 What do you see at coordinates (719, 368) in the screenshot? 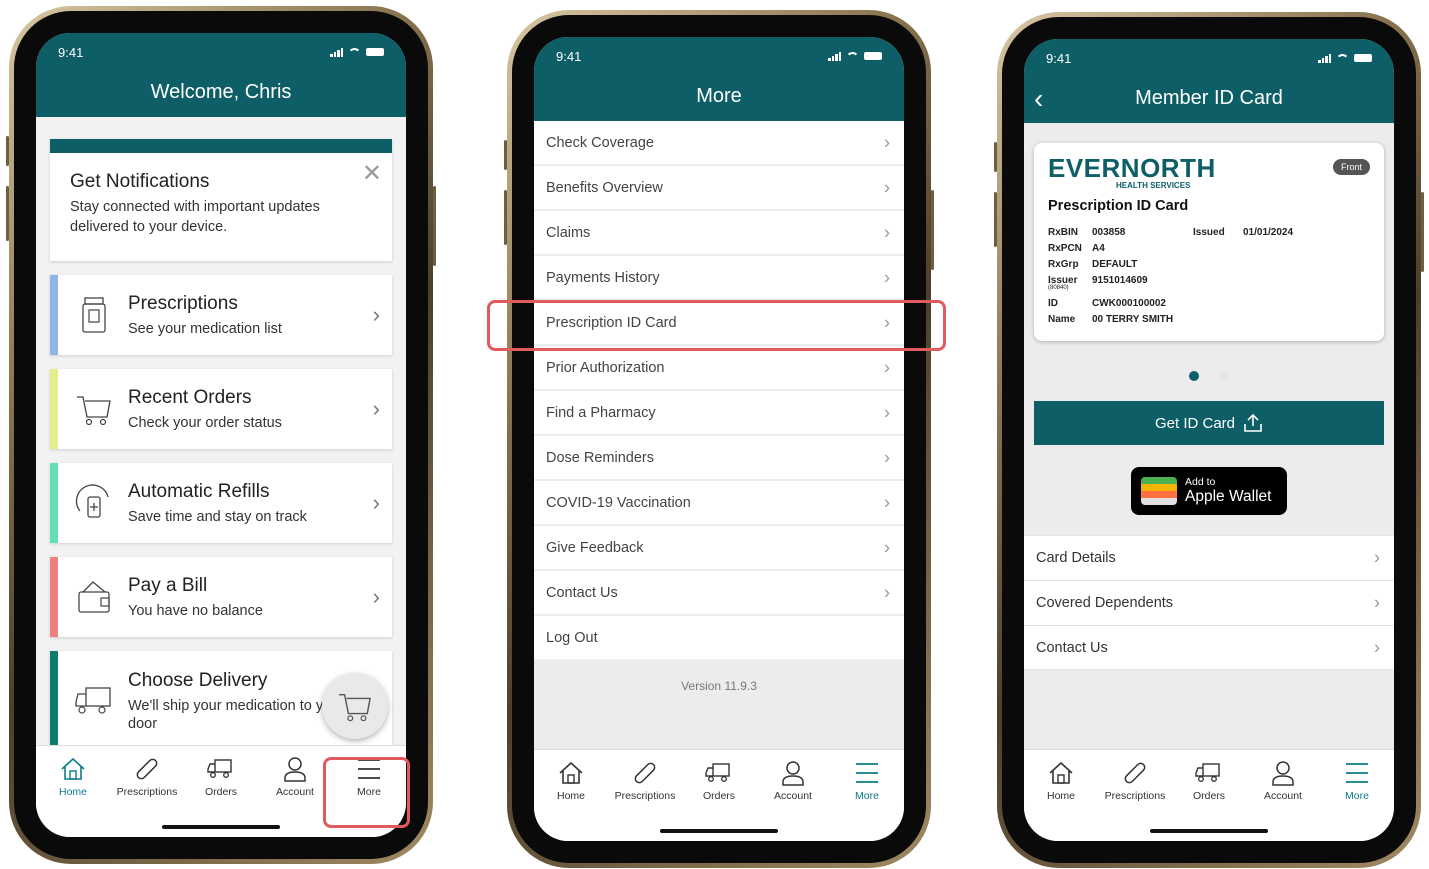
I see `menu-item-prior-authorization: Prior Authorization ›` at bounding box center [719, 368].